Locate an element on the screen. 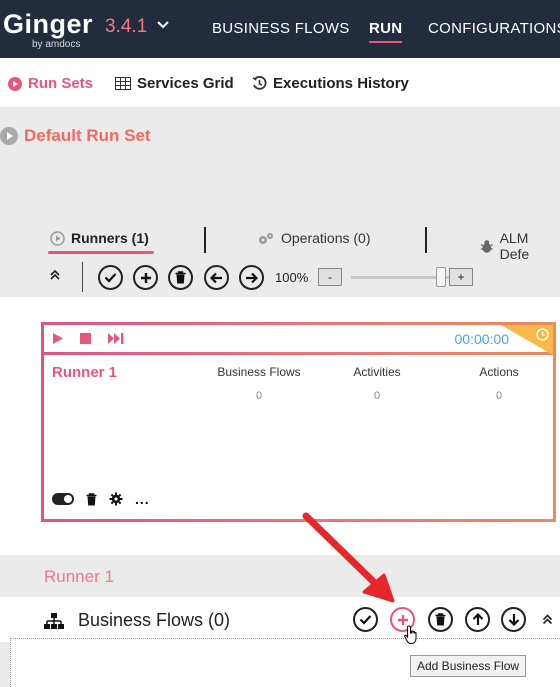 The height and width of the screenshot is (687, 560). move-down-button is located at coordinates (513, 619).